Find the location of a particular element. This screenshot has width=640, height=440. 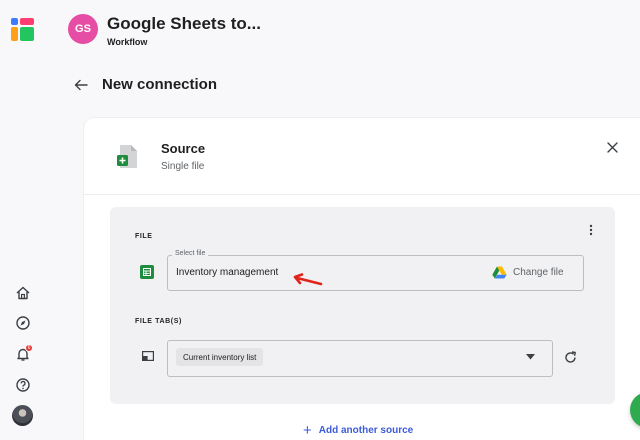

source-subtitle: Single file is located at coordinates (183, 166).